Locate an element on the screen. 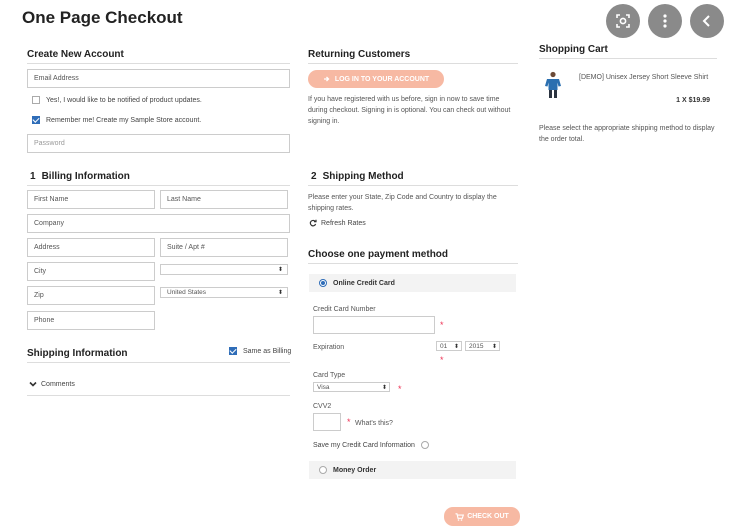 This screenshot has height=530, width=746. cvv-field is located at coordinates (327, 422).